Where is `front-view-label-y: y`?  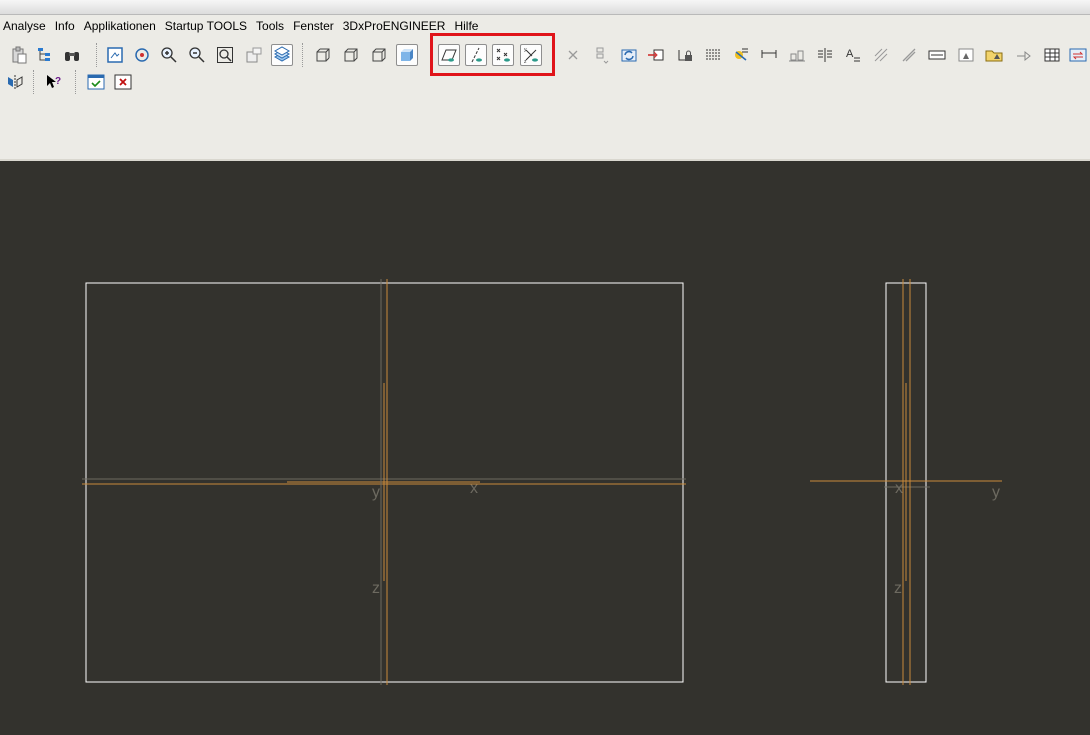 front-view-label-y: y is located at coordinates (376, 492).